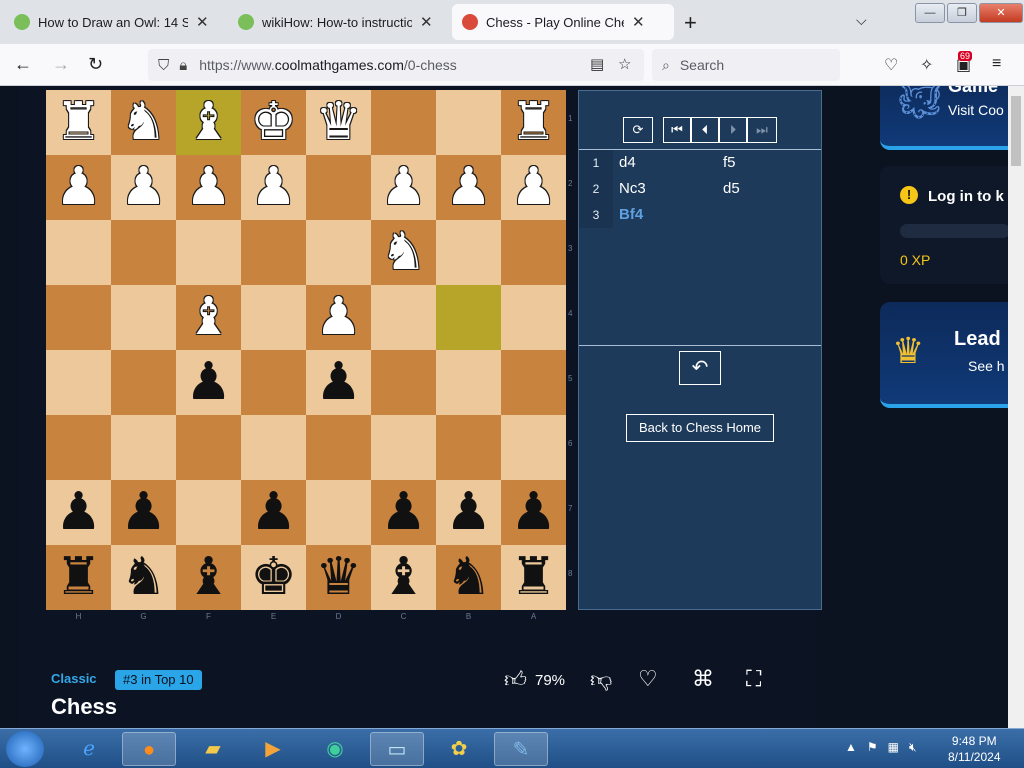  What do you see at coordinates (78, 382) in the screenshot?
I see `square-h5` at bounding box center [78, 382].